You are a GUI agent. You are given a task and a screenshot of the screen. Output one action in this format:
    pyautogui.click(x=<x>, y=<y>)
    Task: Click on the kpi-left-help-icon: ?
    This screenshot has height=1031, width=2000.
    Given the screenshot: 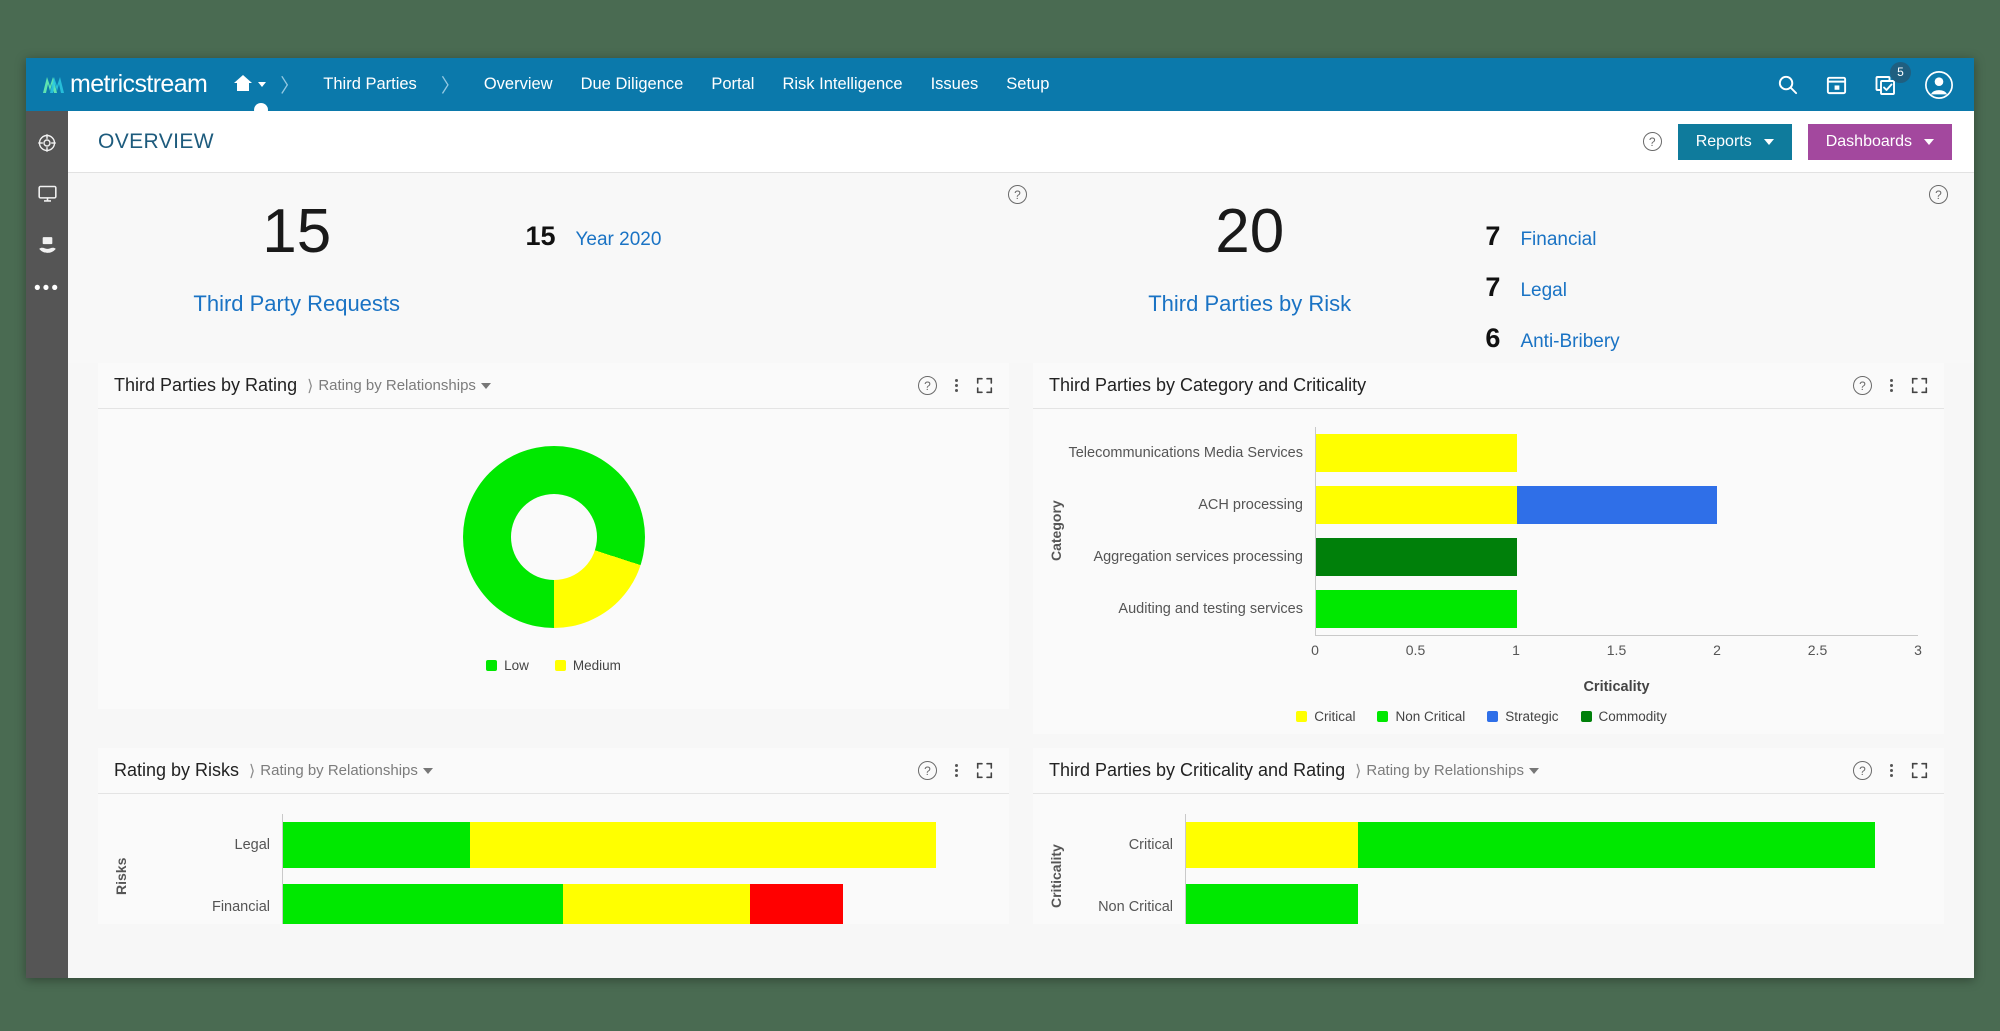 What is the action you would take?
    pyautogui.click(x=1017, y=194)
    